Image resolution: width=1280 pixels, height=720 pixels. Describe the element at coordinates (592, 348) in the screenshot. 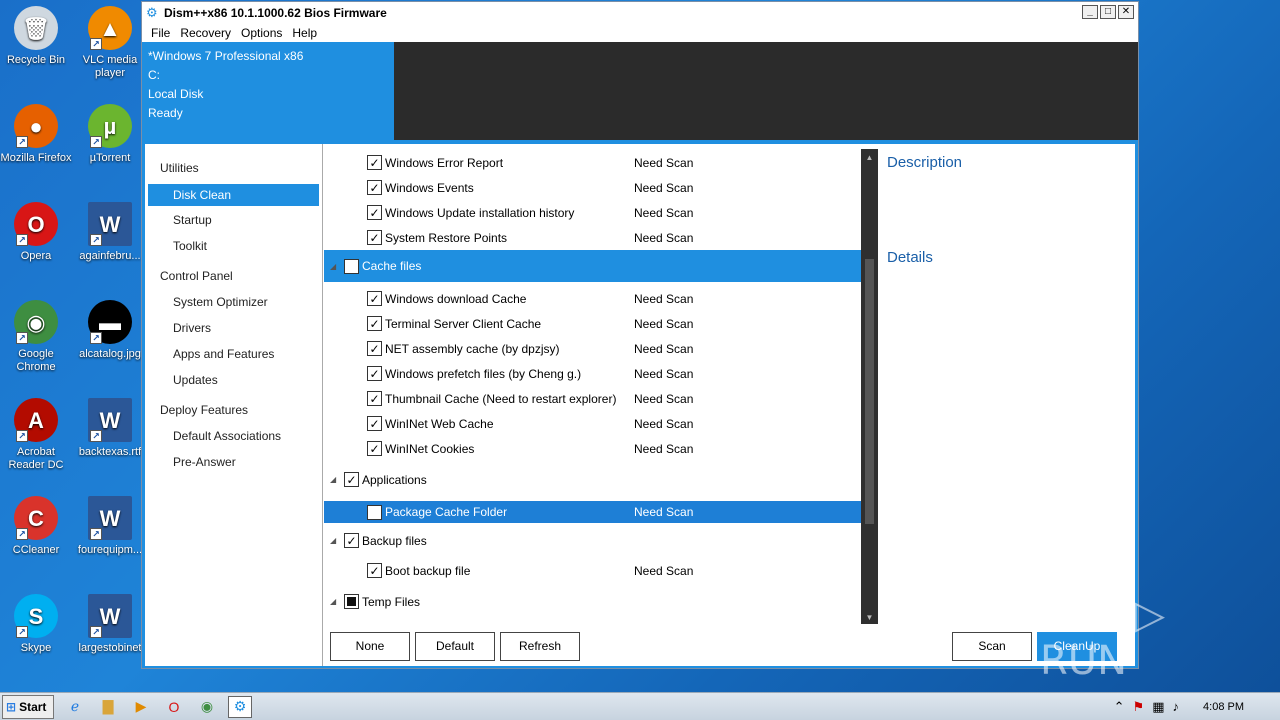

I see `list-item-row: ✓ NET assembly cache (by dpzjsy) Need Scan` at that location.